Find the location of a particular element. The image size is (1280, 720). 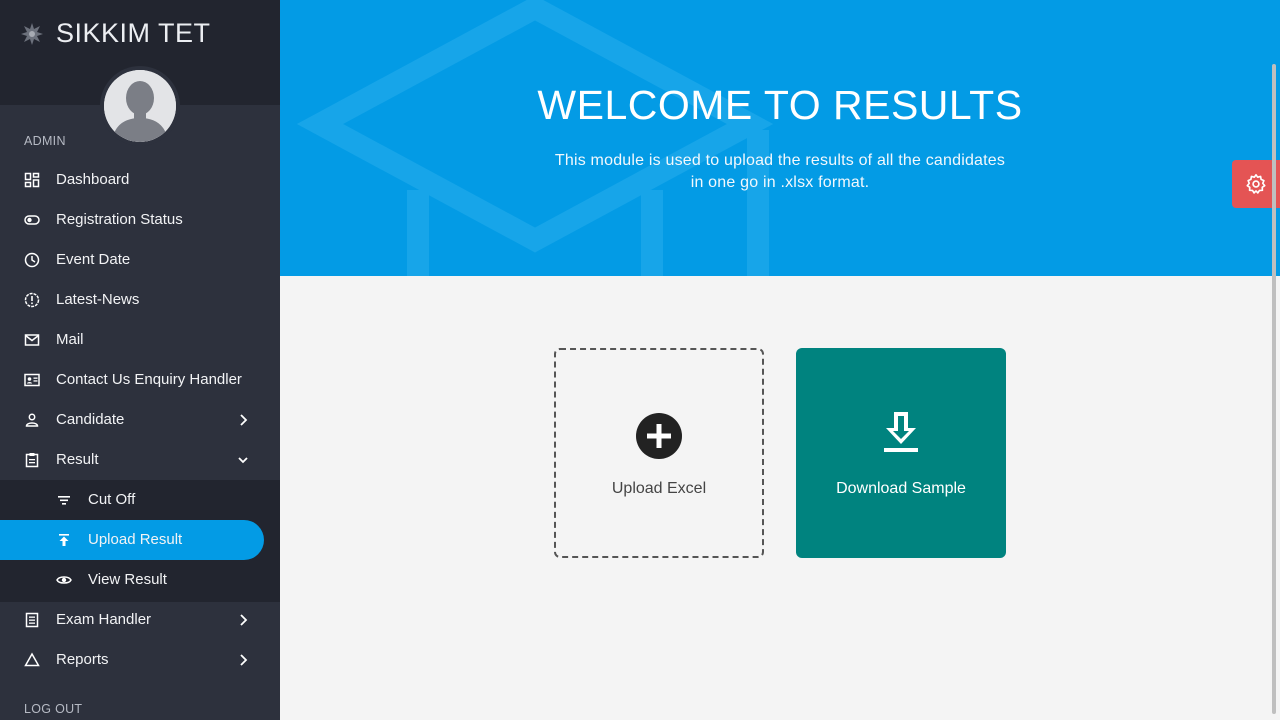

brand: SIKKIM TET is located at coordinates (115, 33).